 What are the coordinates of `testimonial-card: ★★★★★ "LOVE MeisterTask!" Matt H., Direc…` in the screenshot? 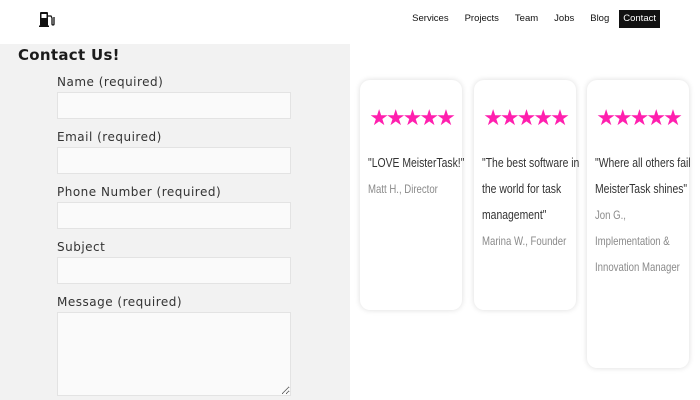 It's located at (412, 195).